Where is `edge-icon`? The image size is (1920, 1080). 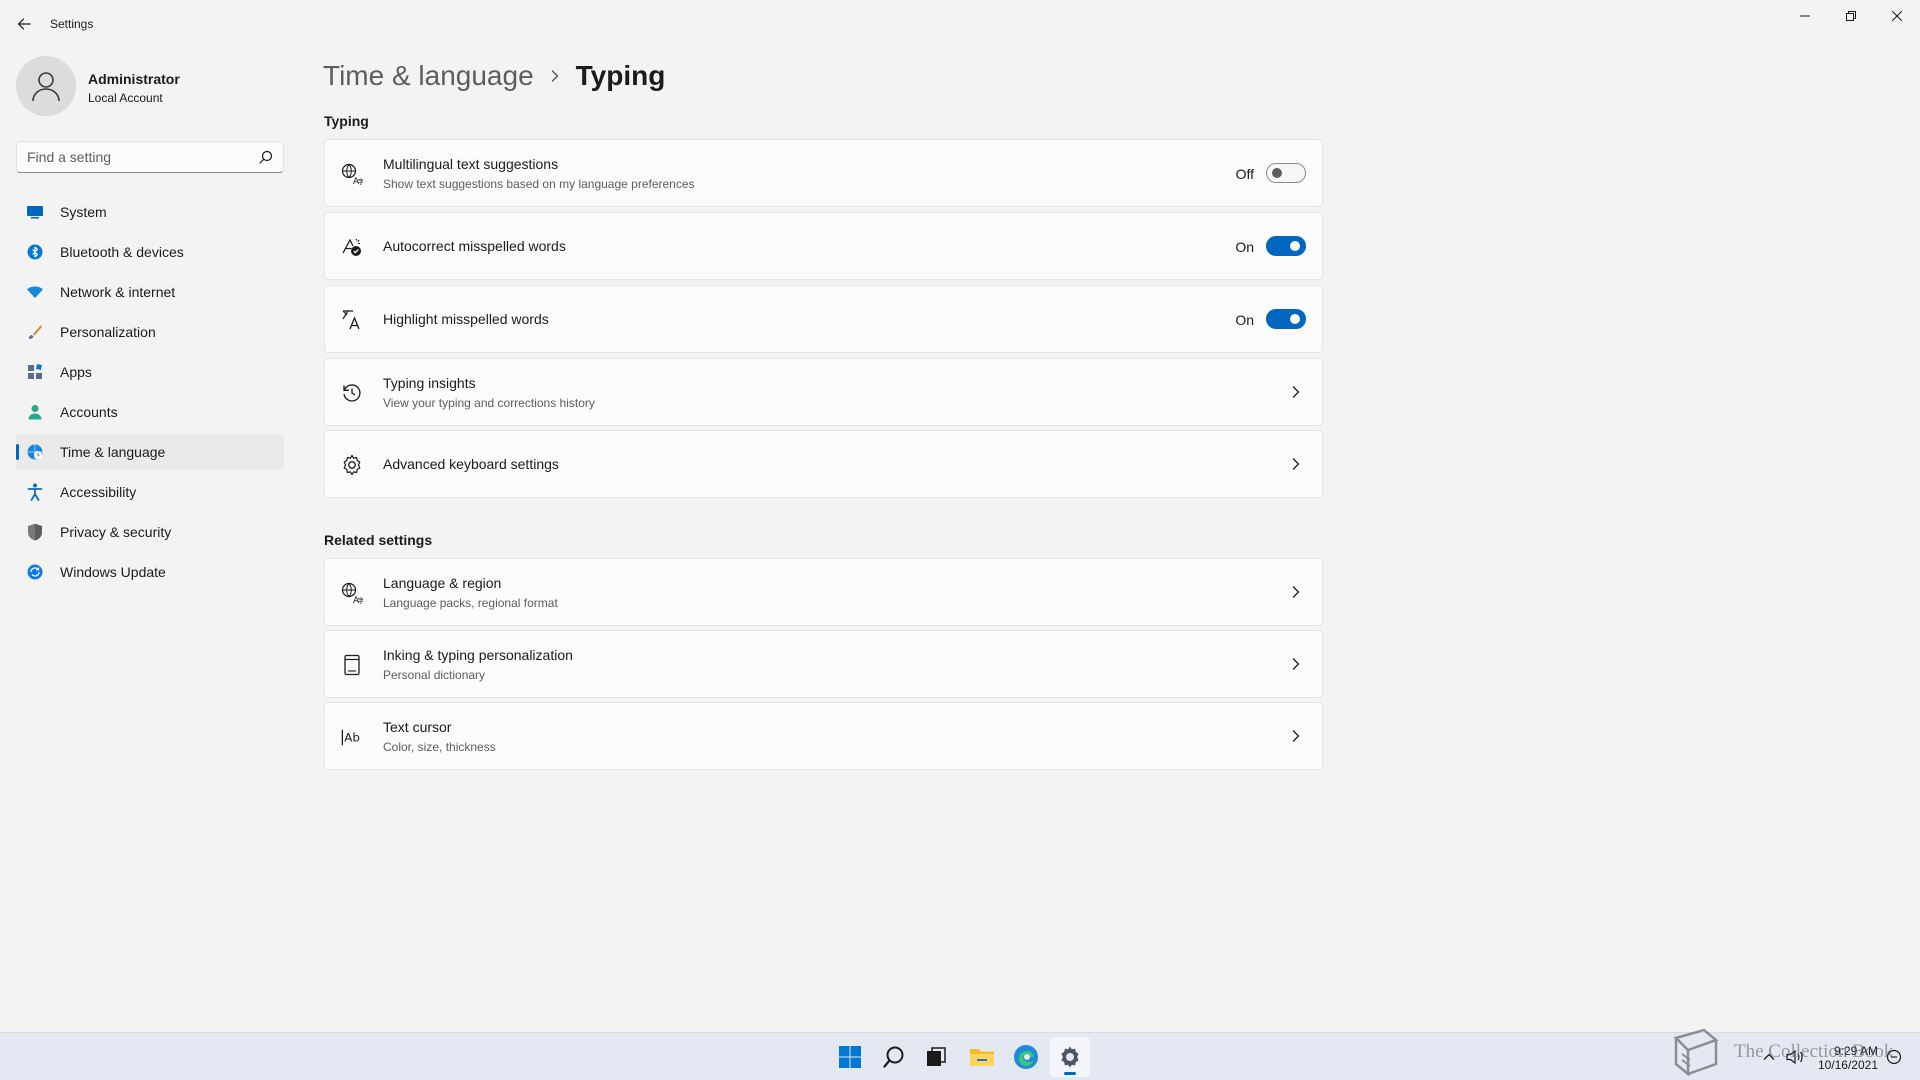
edge-icon is located at coordinates (1026, 1057).